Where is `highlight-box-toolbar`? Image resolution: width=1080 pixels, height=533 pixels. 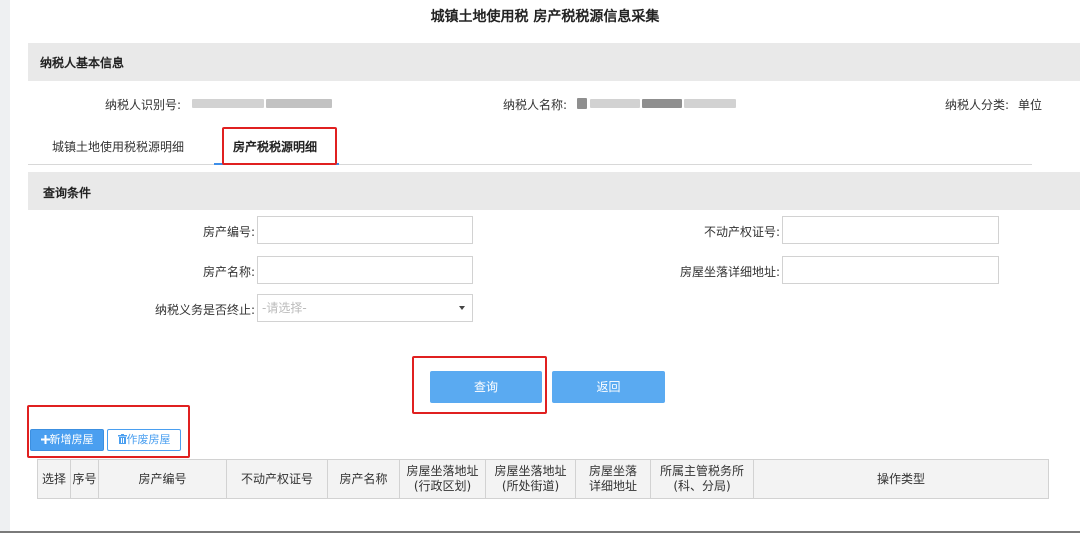 highlight-box-toolbar is located at coordinates (108, 431).